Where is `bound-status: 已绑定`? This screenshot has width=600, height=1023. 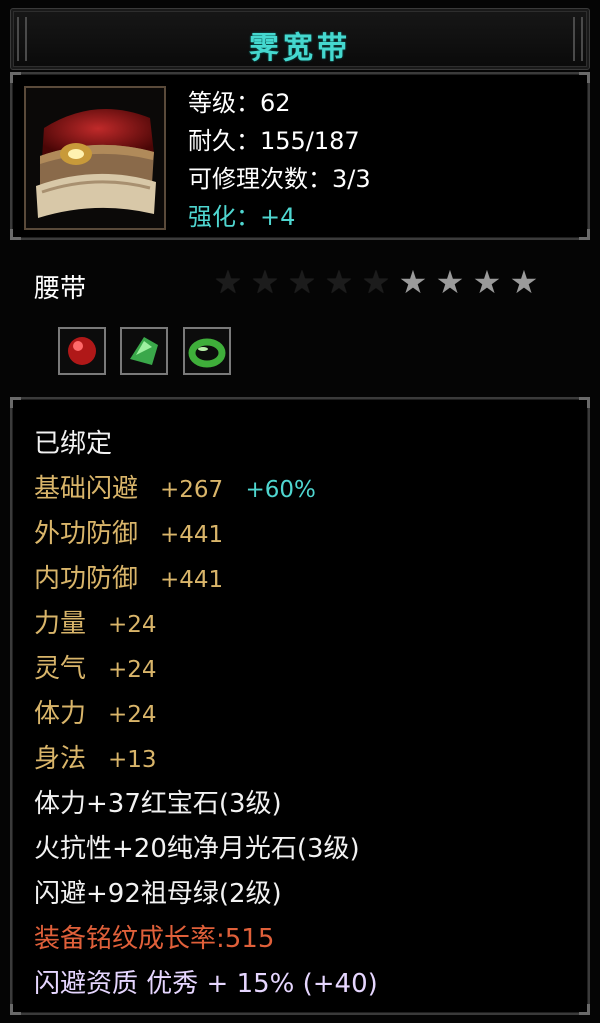 bound-status: 已绑定 is located at coordinates (73, 444).